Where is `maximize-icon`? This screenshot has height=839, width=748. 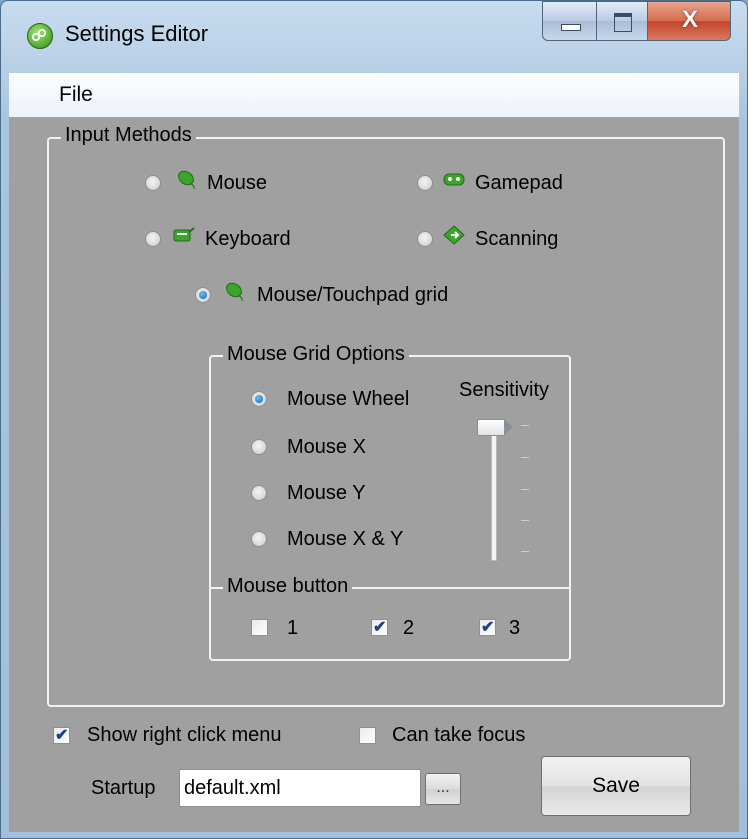
maximize-icon is located at coordinates (623, 22).